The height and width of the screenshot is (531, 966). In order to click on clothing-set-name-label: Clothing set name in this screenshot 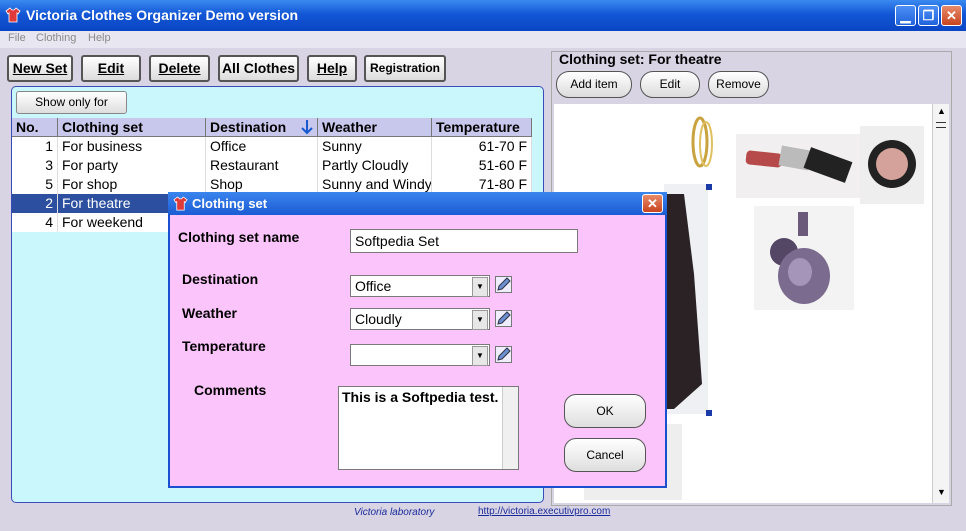, I will do `click(239, 237)`.